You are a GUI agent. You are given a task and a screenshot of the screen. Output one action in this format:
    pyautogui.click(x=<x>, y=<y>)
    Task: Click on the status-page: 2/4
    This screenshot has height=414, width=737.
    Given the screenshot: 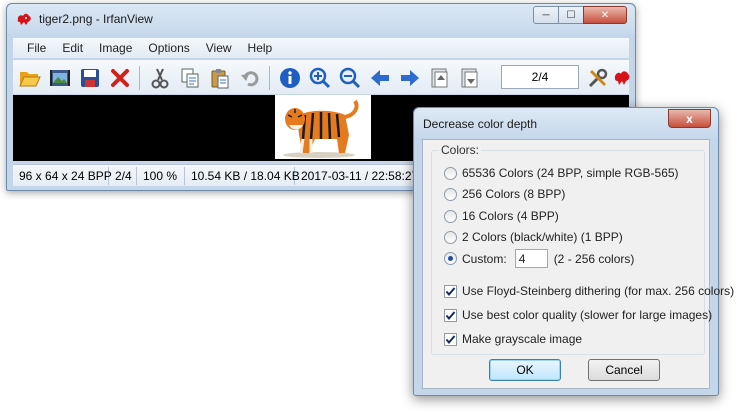 What is the action you would take?
    pyautogui.click(x=123, y=175)
    